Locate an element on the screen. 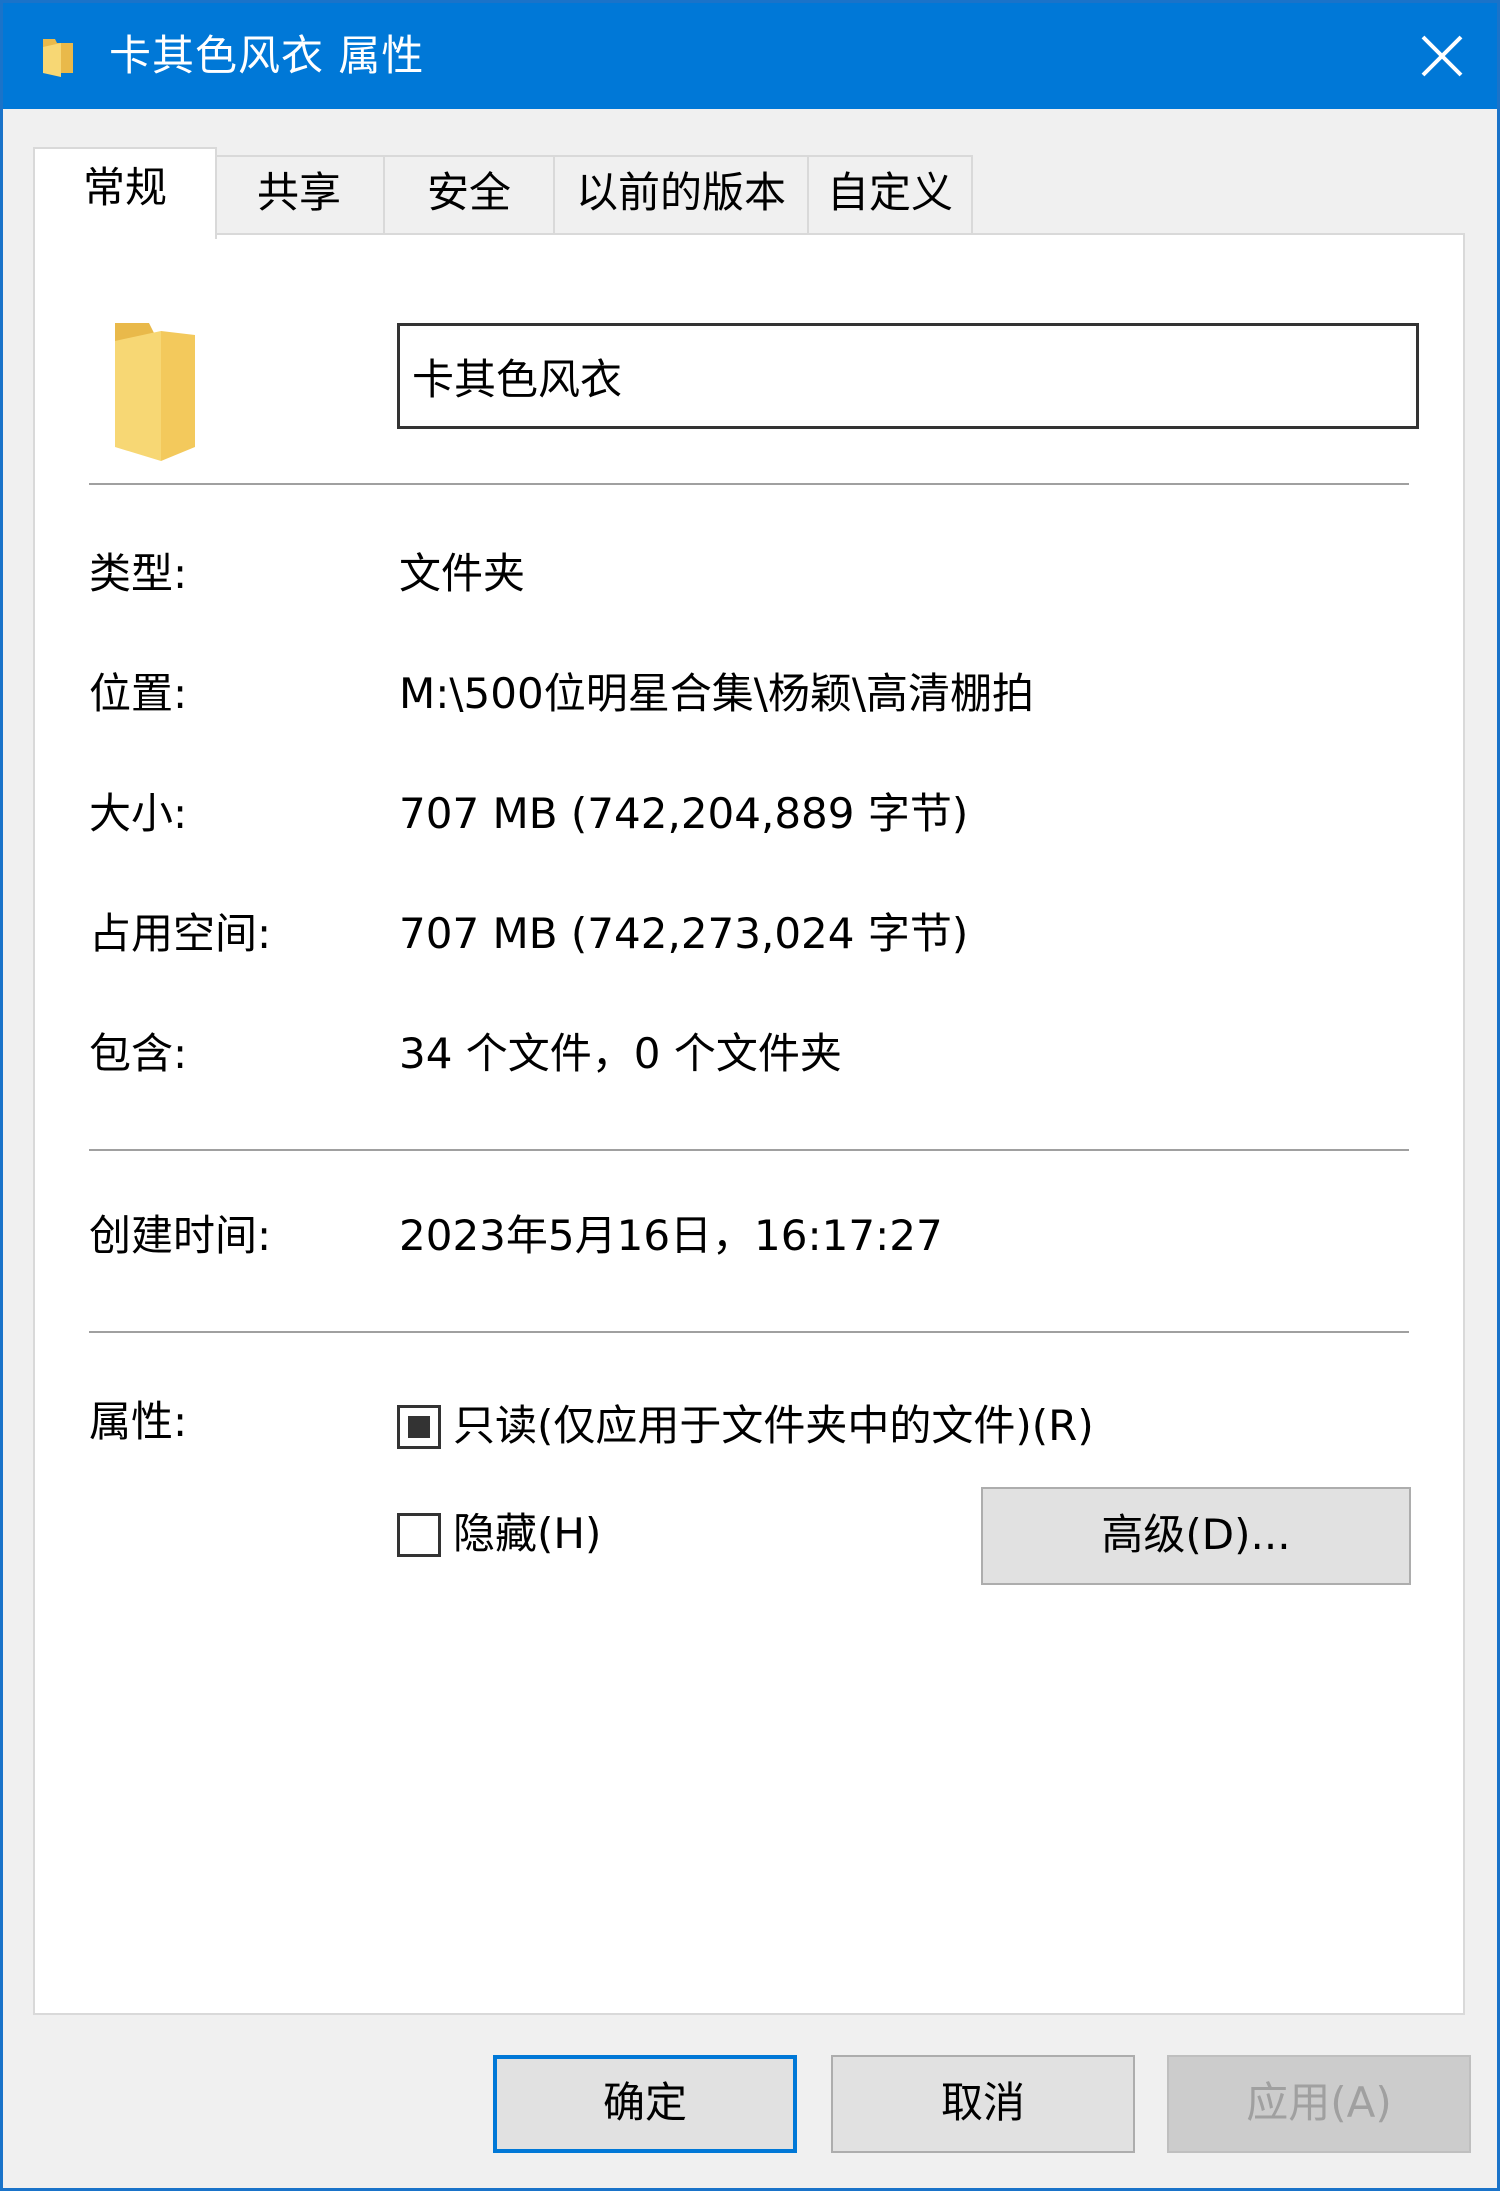 This screenshot has height=2191, width=1500. created-label: 创建时间: is located at coordinates (180, 1235).